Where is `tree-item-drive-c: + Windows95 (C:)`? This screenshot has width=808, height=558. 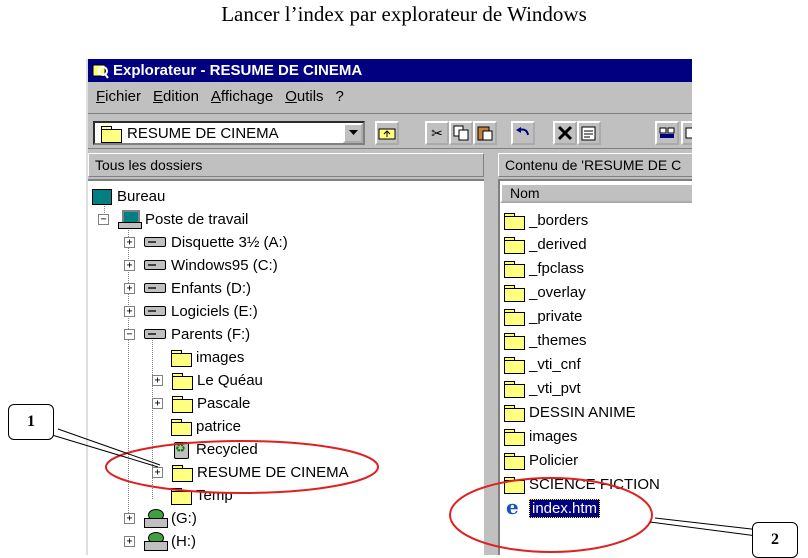
tree-item-drive-c: + Windows95 (C:) is located at coordinates (201, 265).